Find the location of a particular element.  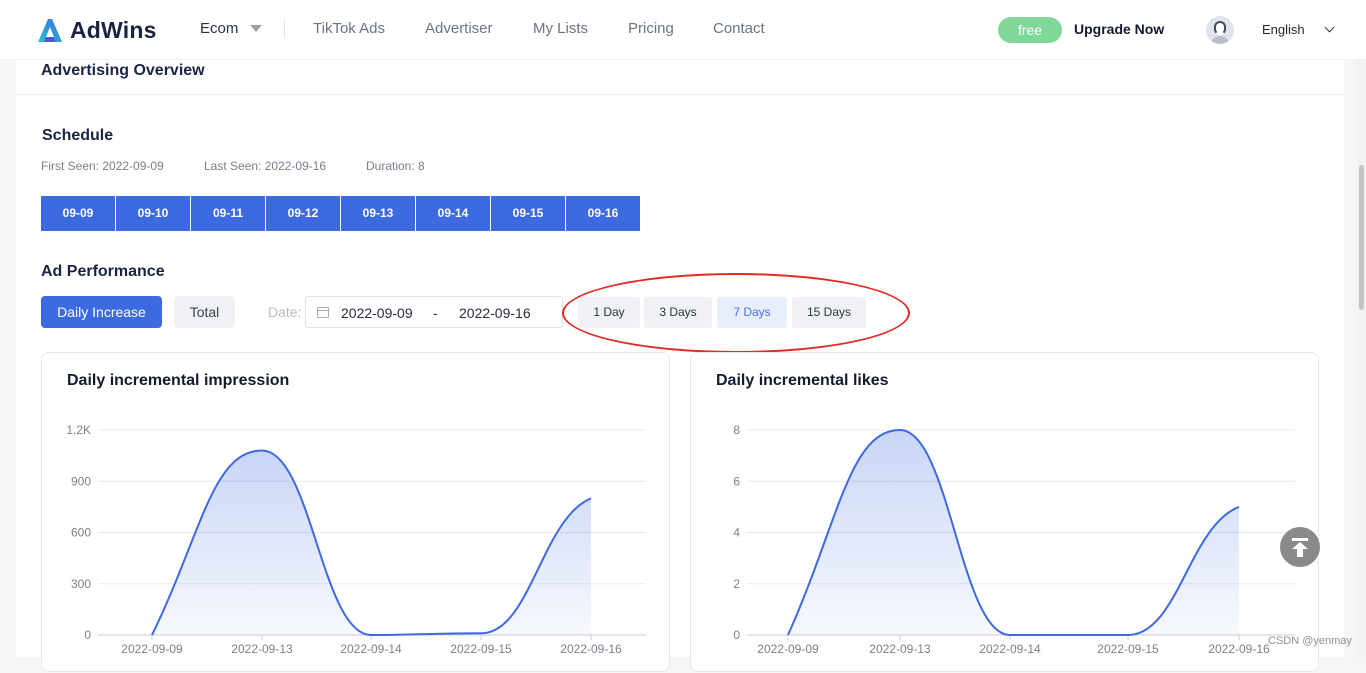

highlight-annotation-ellipse is located at coordinates (736, 313).